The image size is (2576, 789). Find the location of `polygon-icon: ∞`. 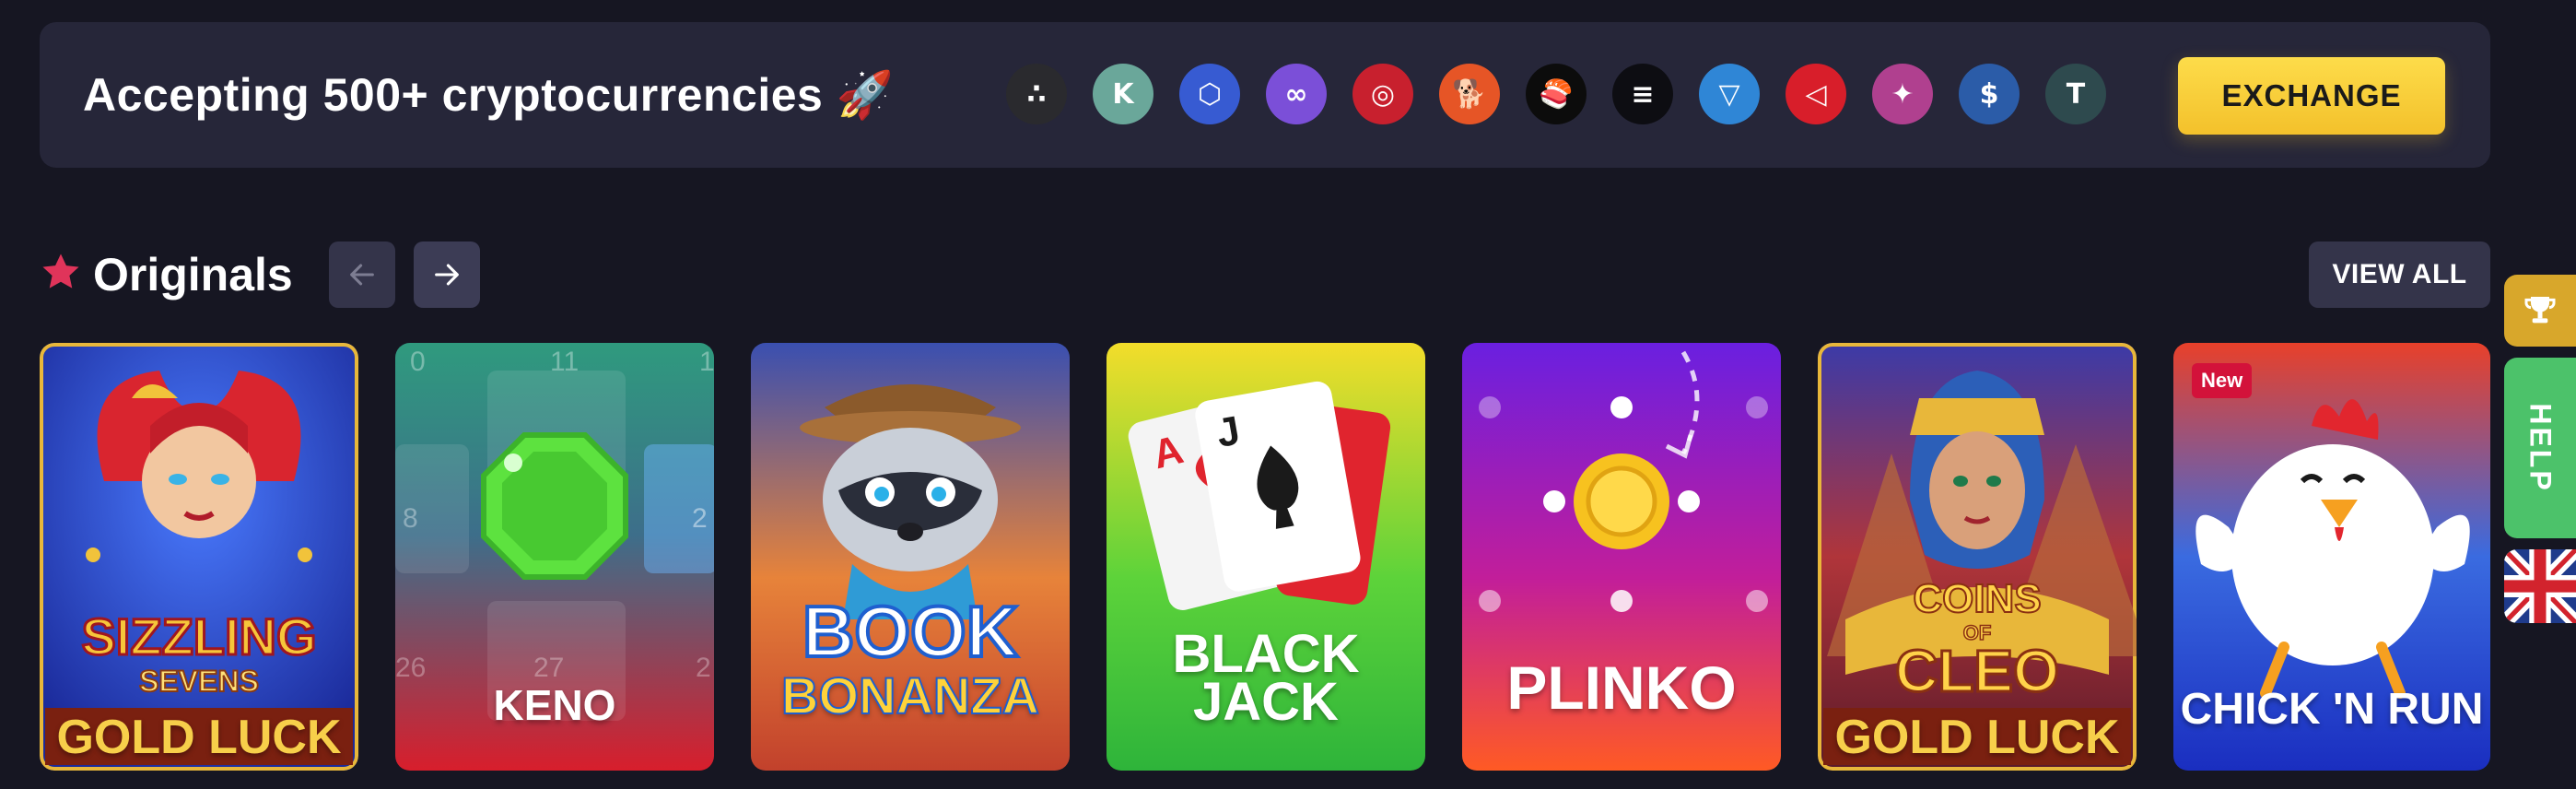

polygon-icon: ∞ is located at coordinates (1296, 94).